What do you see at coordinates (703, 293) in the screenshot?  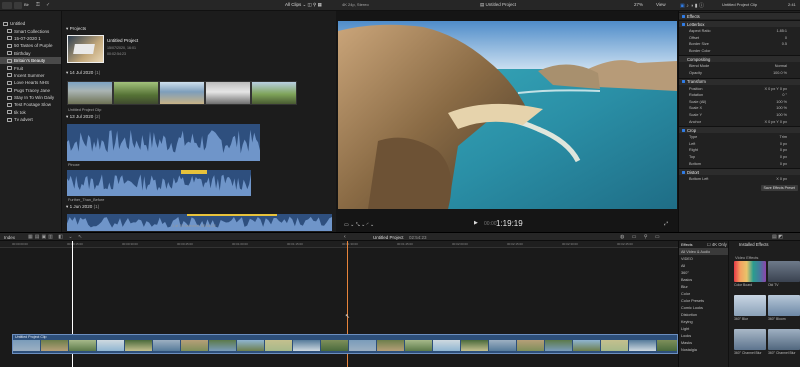 I see `effects-category: Color` at bounding box center [703, 293].